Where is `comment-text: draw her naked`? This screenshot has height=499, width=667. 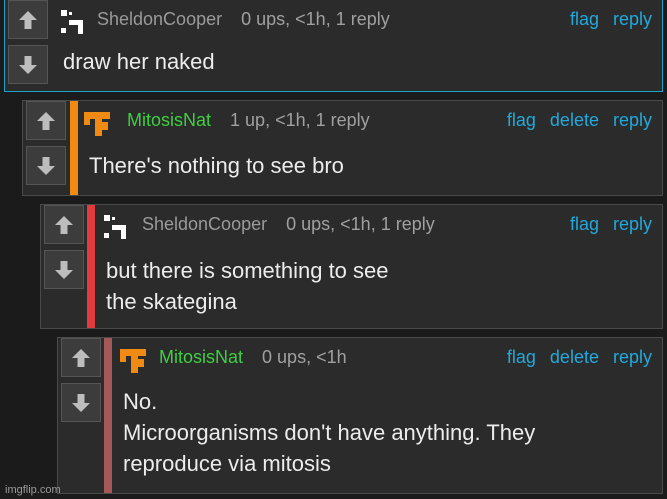
comment-text: draw her naked is located at coordinates (357, 61).